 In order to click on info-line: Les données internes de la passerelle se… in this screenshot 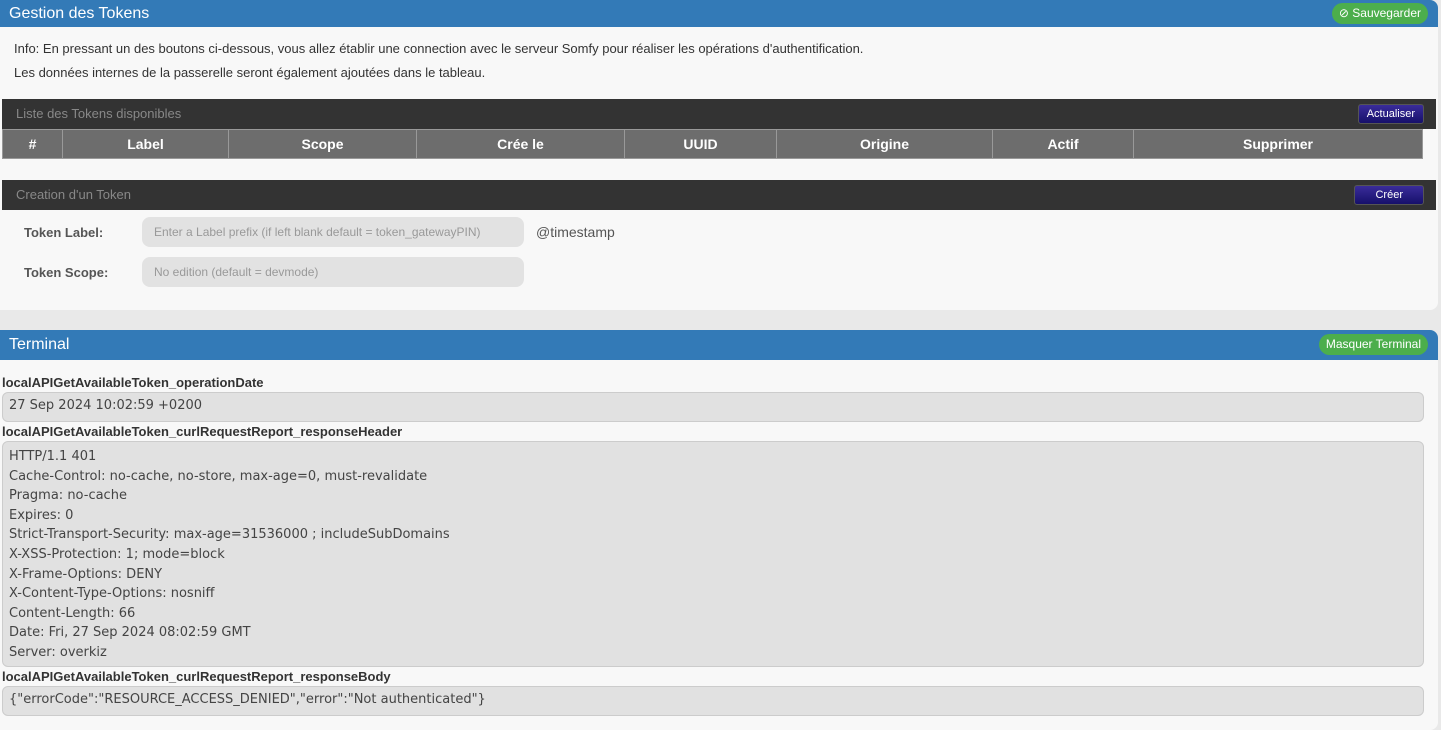, I will do `click(250, 72)`.